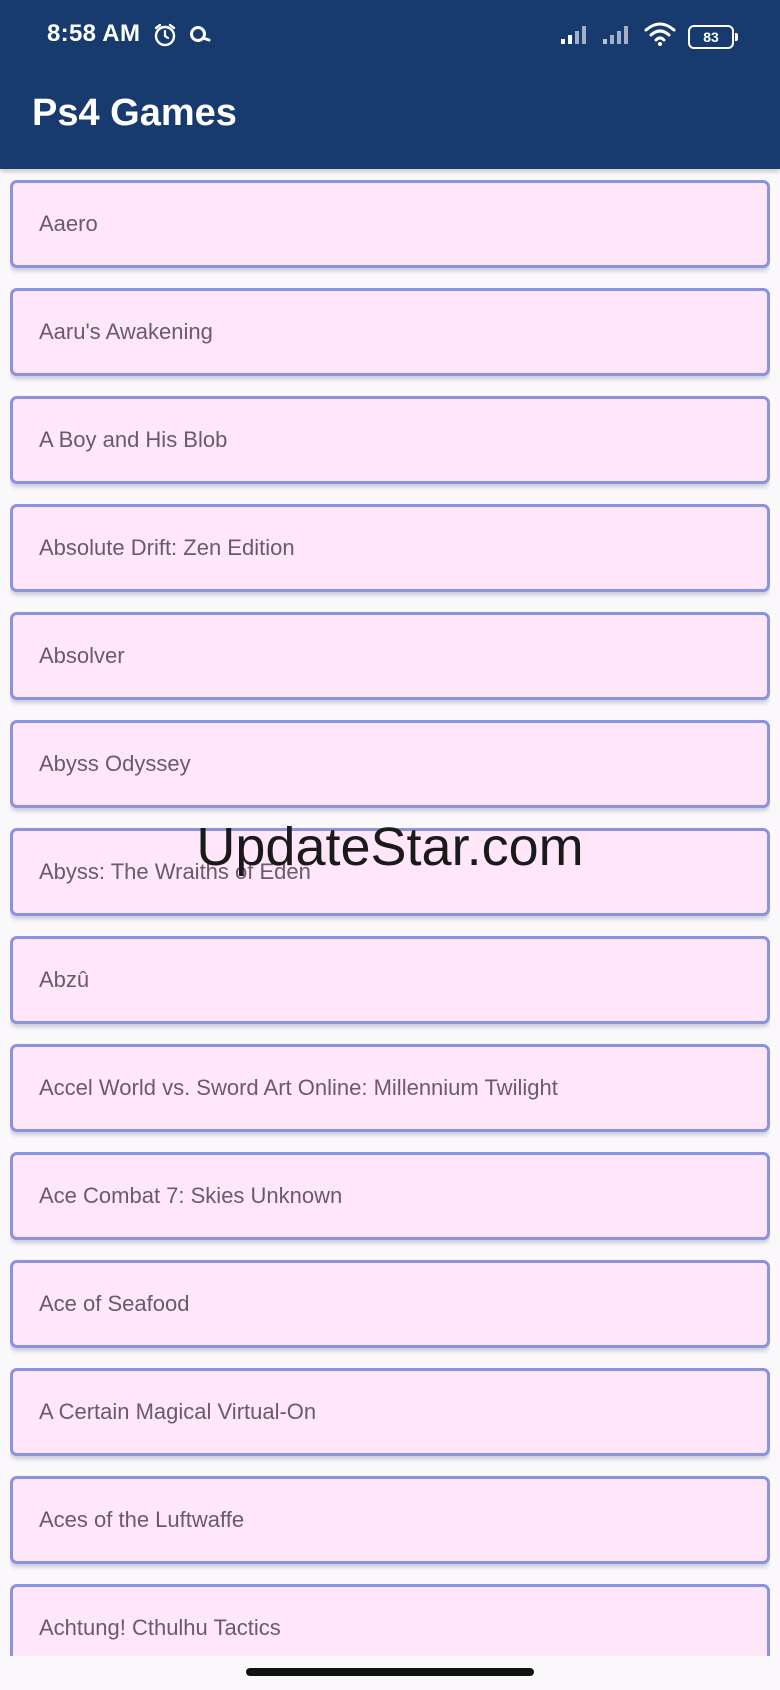 The image size is (780, 1690). I want to click on game-title: A Boy and His Blob, so click(133, 439).